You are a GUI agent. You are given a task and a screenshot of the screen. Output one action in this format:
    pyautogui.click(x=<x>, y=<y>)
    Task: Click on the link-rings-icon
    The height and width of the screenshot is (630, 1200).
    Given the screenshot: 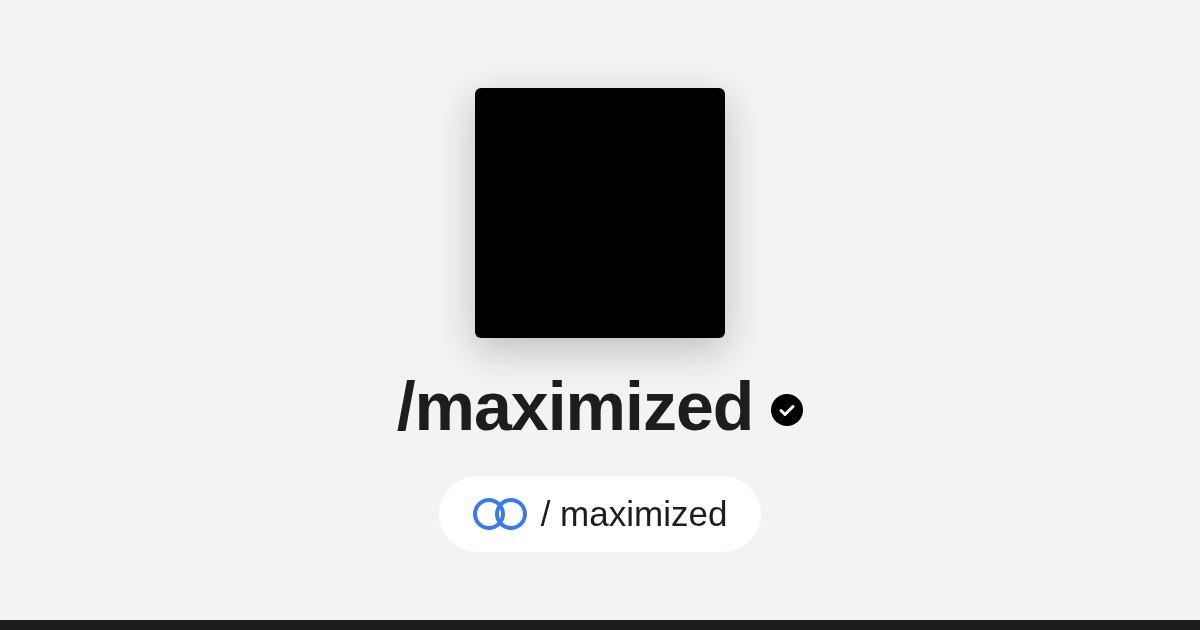 What is the action you would take?
    pyautogui.click(x=499, y=514)
    